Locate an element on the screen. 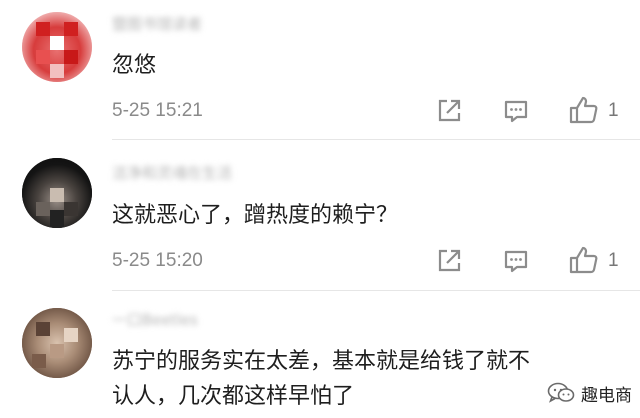 This screenshot has height=418, width=640. username: 暨图书馆读者 is located at coordinates (157, 24).